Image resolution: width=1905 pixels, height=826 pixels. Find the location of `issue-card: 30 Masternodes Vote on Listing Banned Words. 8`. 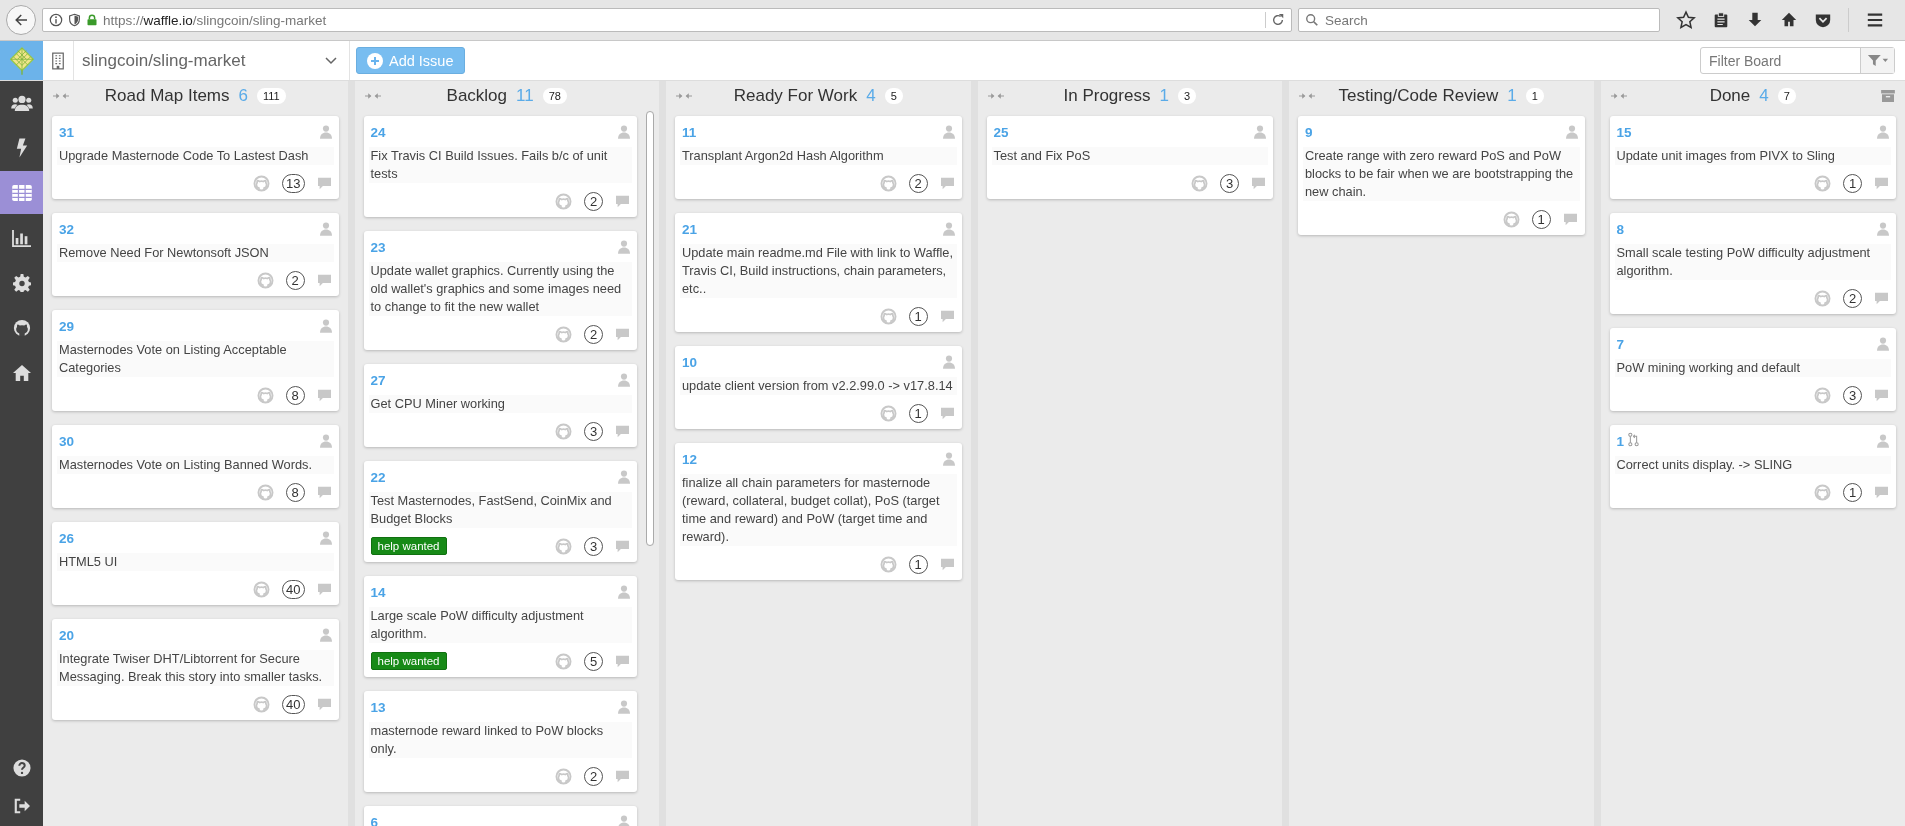

issue-card: 30 Masternodes Vote on Listing Banned Words. 8 is located at coordinates (195, 466).